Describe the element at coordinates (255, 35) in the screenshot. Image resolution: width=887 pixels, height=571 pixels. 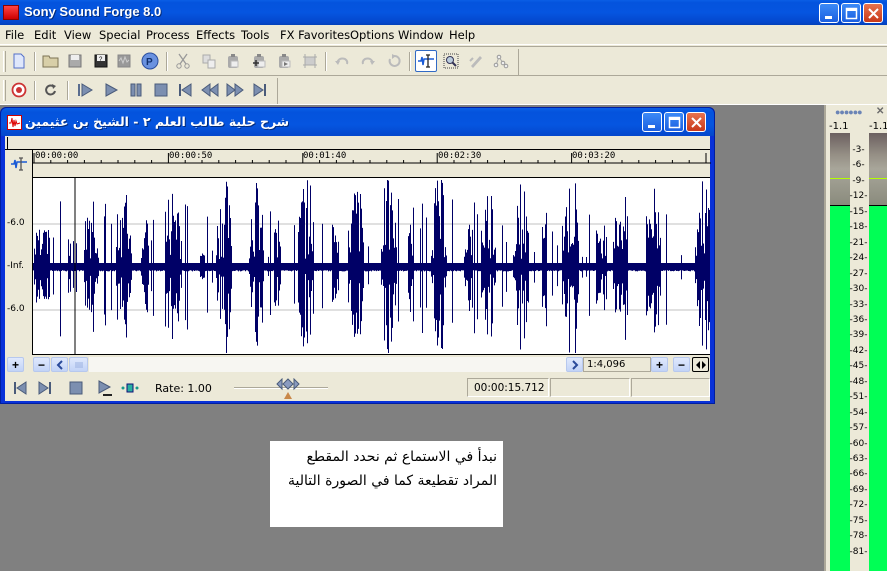
I see `menu-tools: Tools` at that location.